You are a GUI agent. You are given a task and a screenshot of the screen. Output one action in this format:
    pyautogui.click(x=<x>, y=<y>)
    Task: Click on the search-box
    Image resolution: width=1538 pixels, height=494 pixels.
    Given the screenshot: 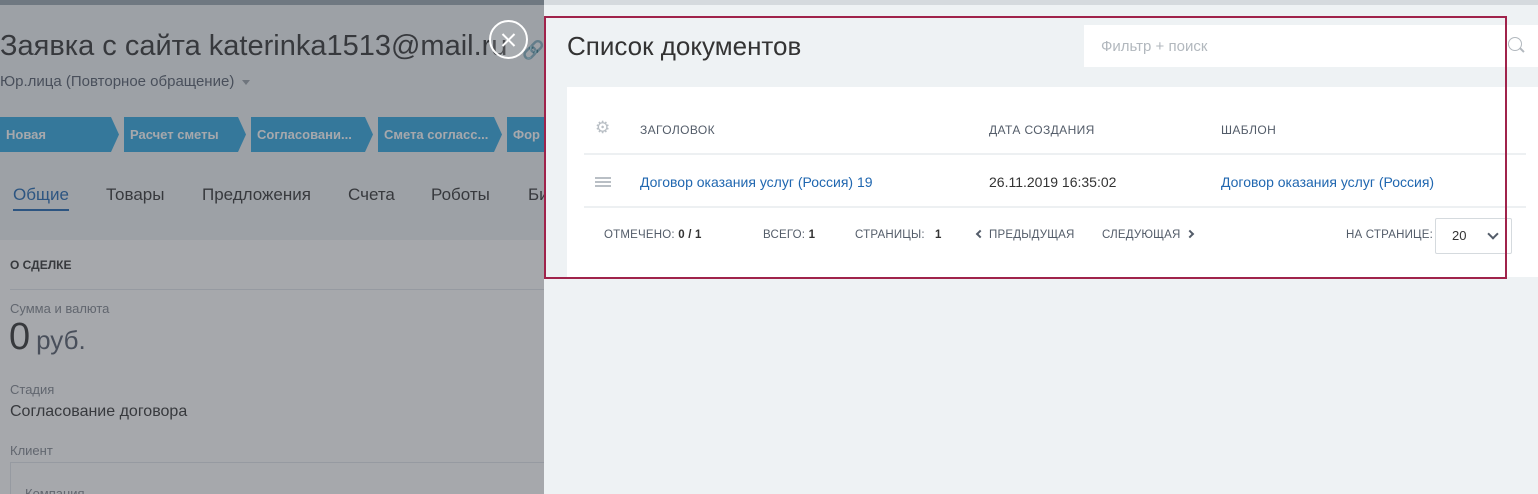 What is the action you would take?
    pyautogui.click(x=1311, y=46)
    